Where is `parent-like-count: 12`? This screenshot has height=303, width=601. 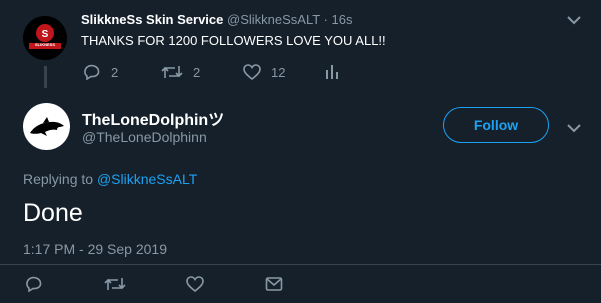
parent-like-count: 12 is located at coordinates (278, 72).